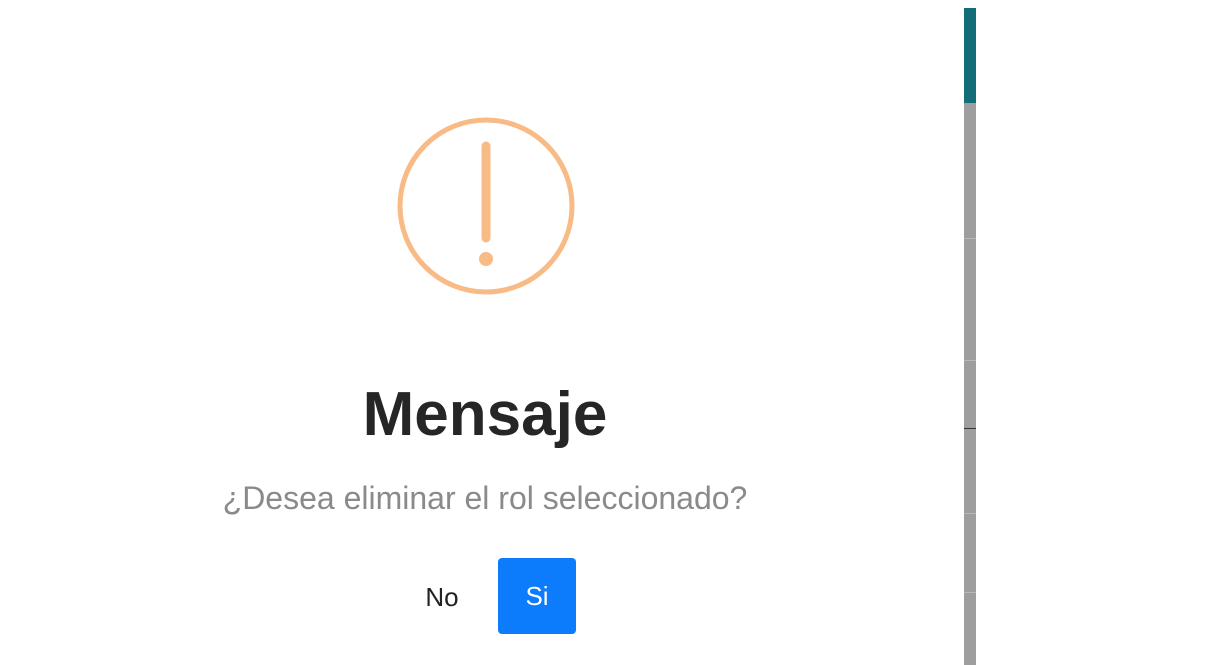  What do you see at coordinates (970, 55) in the screenshot?
I see `background-accent-bar` at bounding box center [970, 55].